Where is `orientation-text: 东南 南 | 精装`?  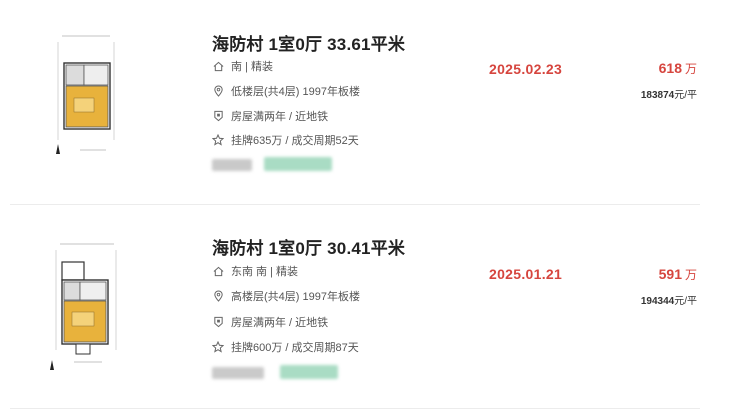 orientation-text: 东南 南 | 精装 is located at coordinates (265, 272).